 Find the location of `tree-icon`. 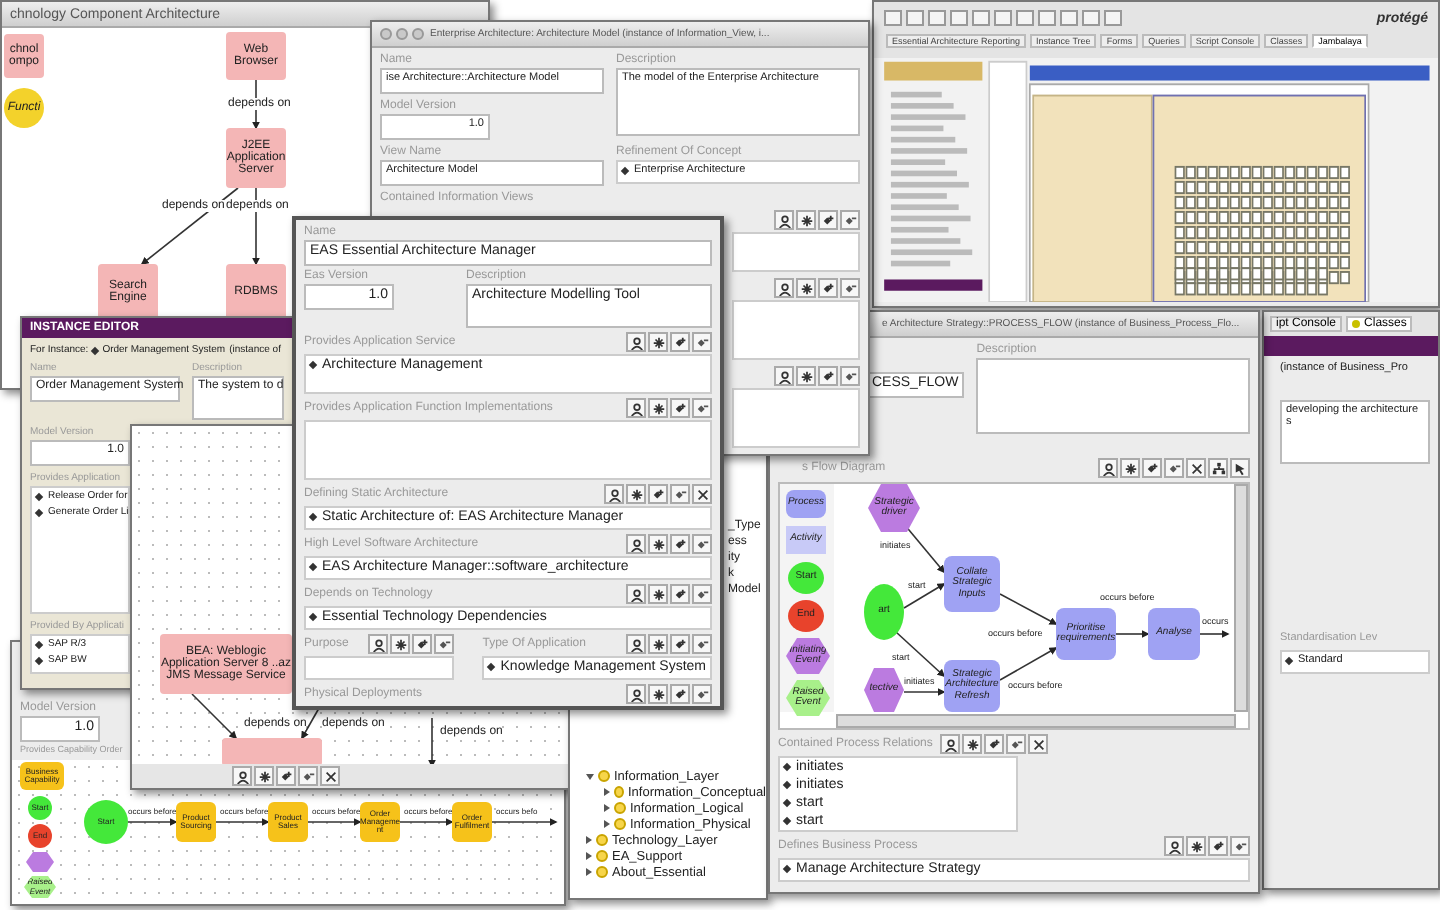

tree-icon is located at coordinates (1218, 468).